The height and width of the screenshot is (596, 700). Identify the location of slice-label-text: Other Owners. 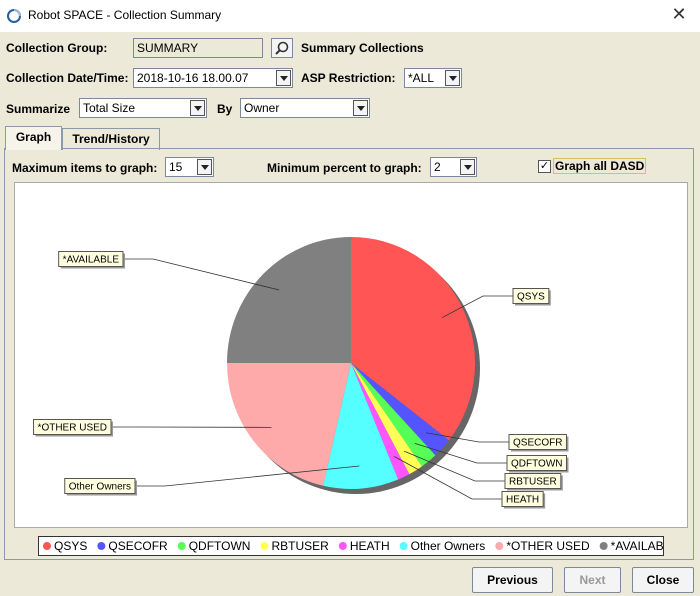
(100, 487).